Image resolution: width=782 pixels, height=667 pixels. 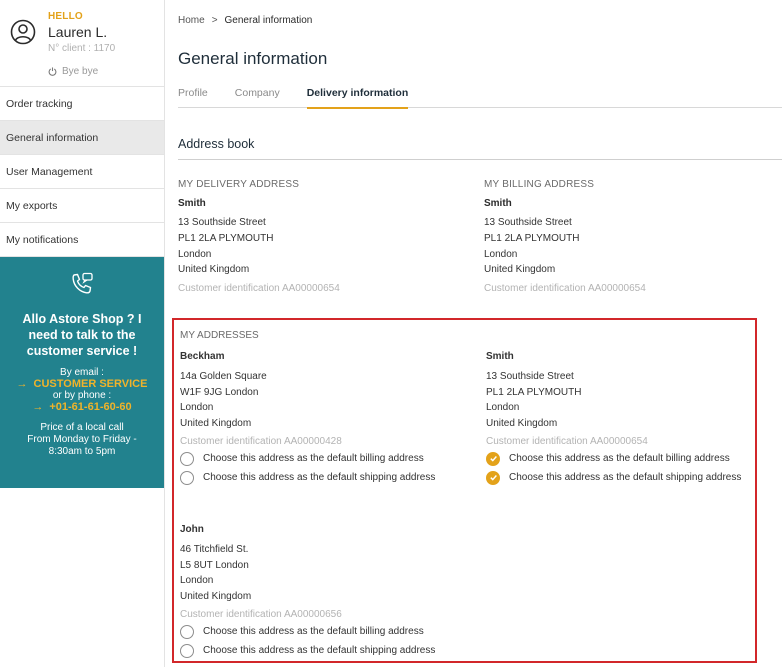 I want to click on call-note-line: 8:30am to 5pm, so click(x=82, y=451).